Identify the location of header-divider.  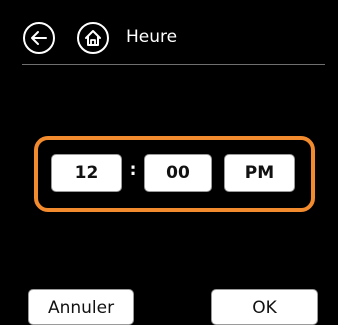
(173, 64).